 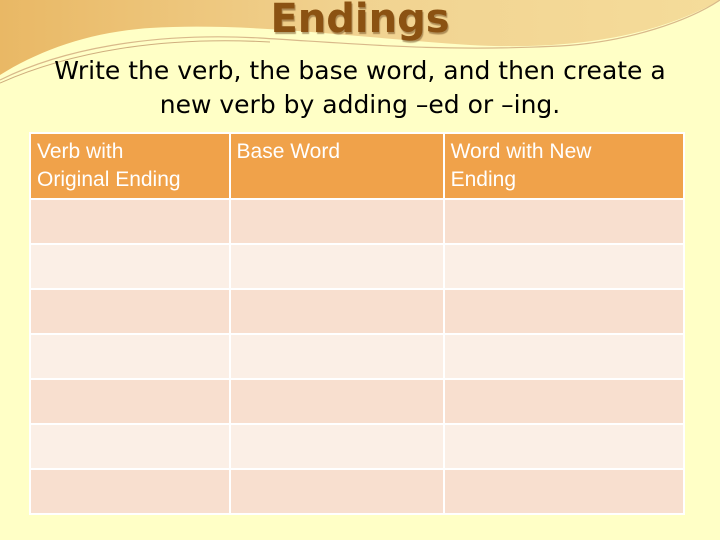 I want to click on header-verb-original: Verb with Original Ending, so click(x=130, y=166).